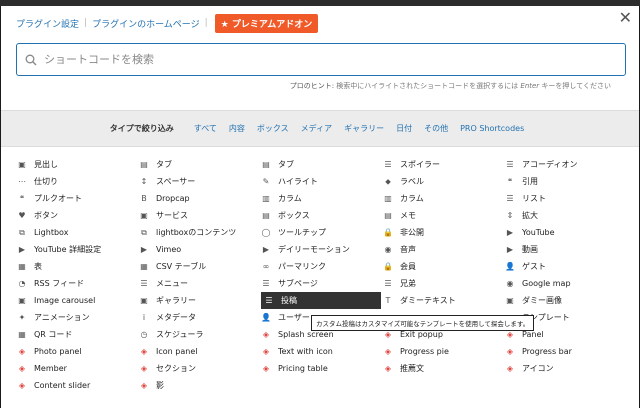  What do you see at coordinates (564, 181) in the screenshot?
I see `shortcode-item: ❝ 引用` at bounding box center [564, 181].